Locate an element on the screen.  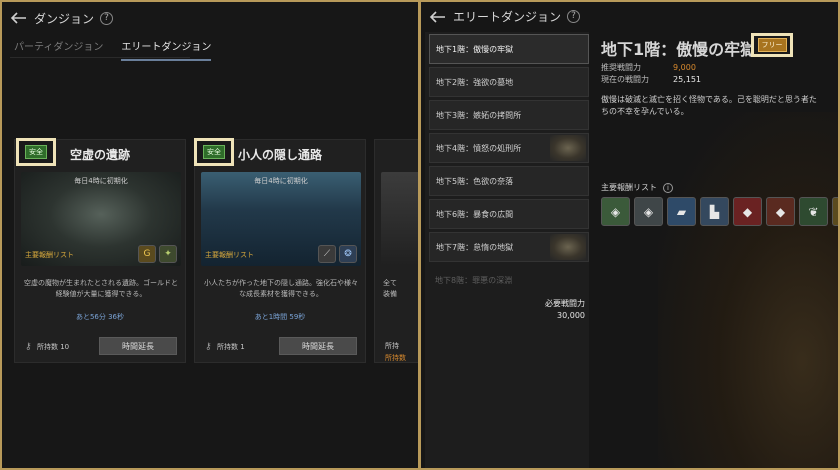
floor-item-2: 地下2階：強欲の墓地 is located at coordinates (509, 82).